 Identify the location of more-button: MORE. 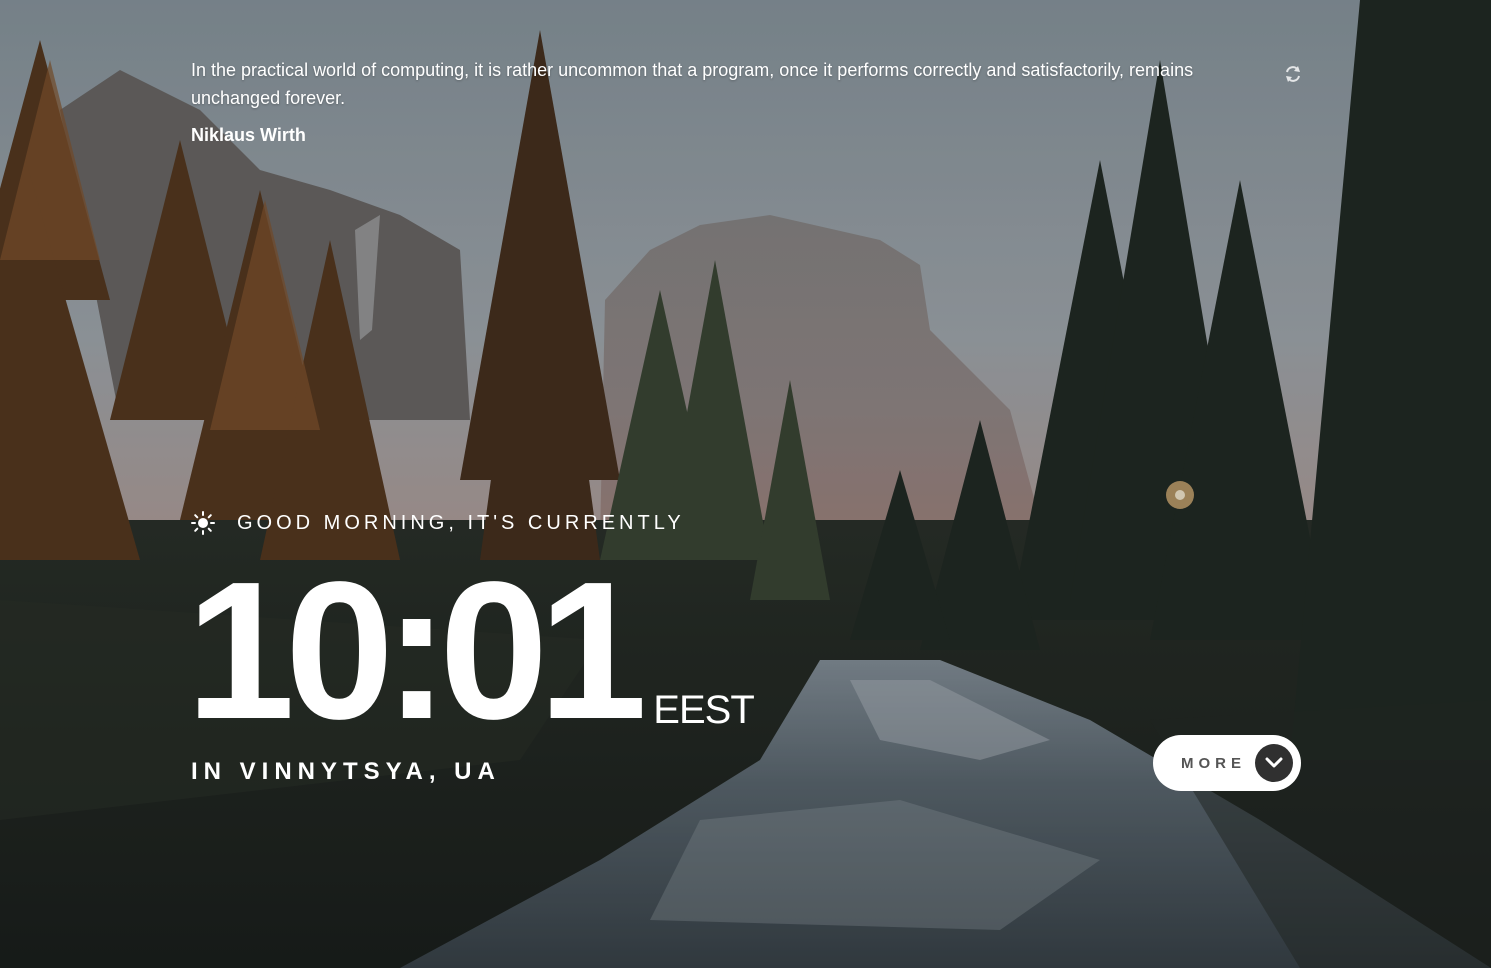
(1227, 763).